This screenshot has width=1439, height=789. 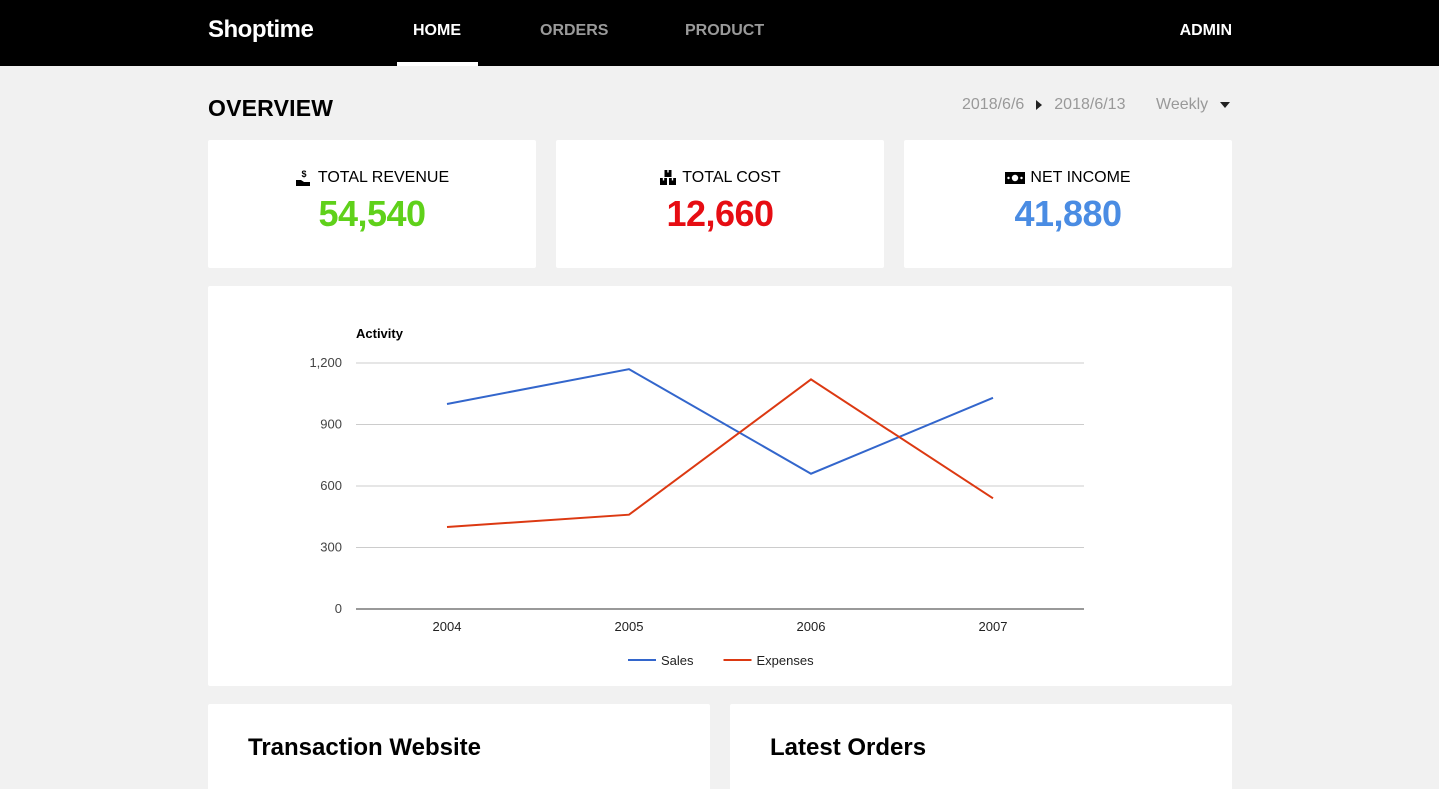 I want to click on active-tab-indicator, so click(x=437, y=64).